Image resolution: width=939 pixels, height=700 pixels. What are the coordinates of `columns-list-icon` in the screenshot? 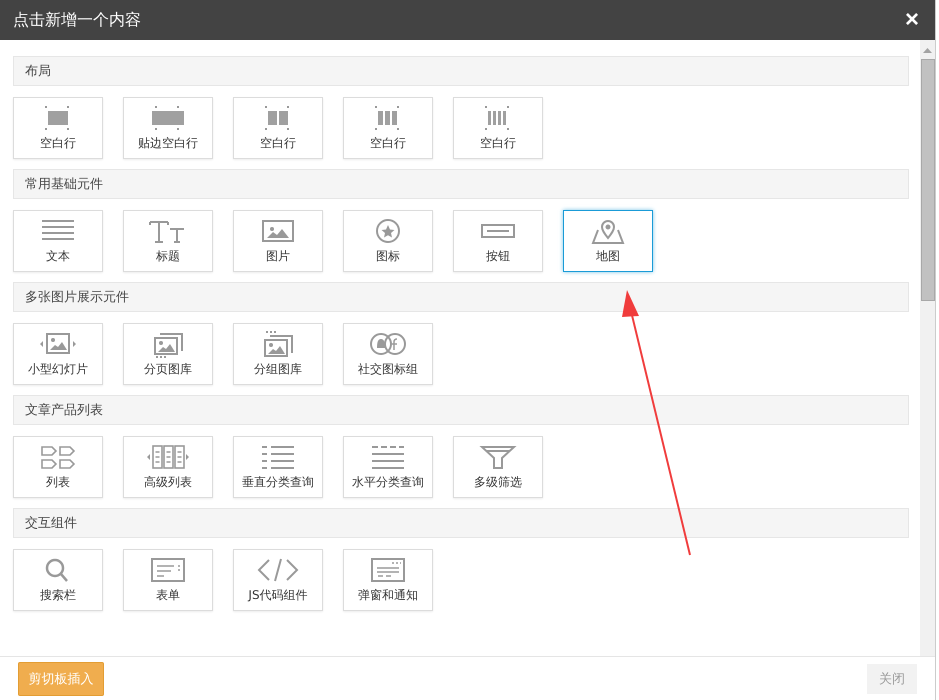 It's located at (168, 457).